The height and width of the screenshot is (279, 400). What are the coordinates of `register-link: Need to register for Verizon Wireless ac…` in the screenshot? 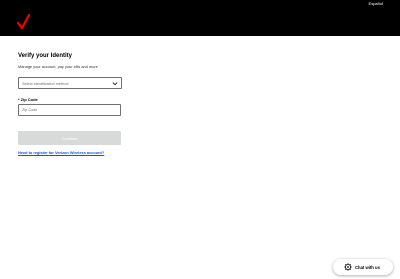 It's located at (61, 152).